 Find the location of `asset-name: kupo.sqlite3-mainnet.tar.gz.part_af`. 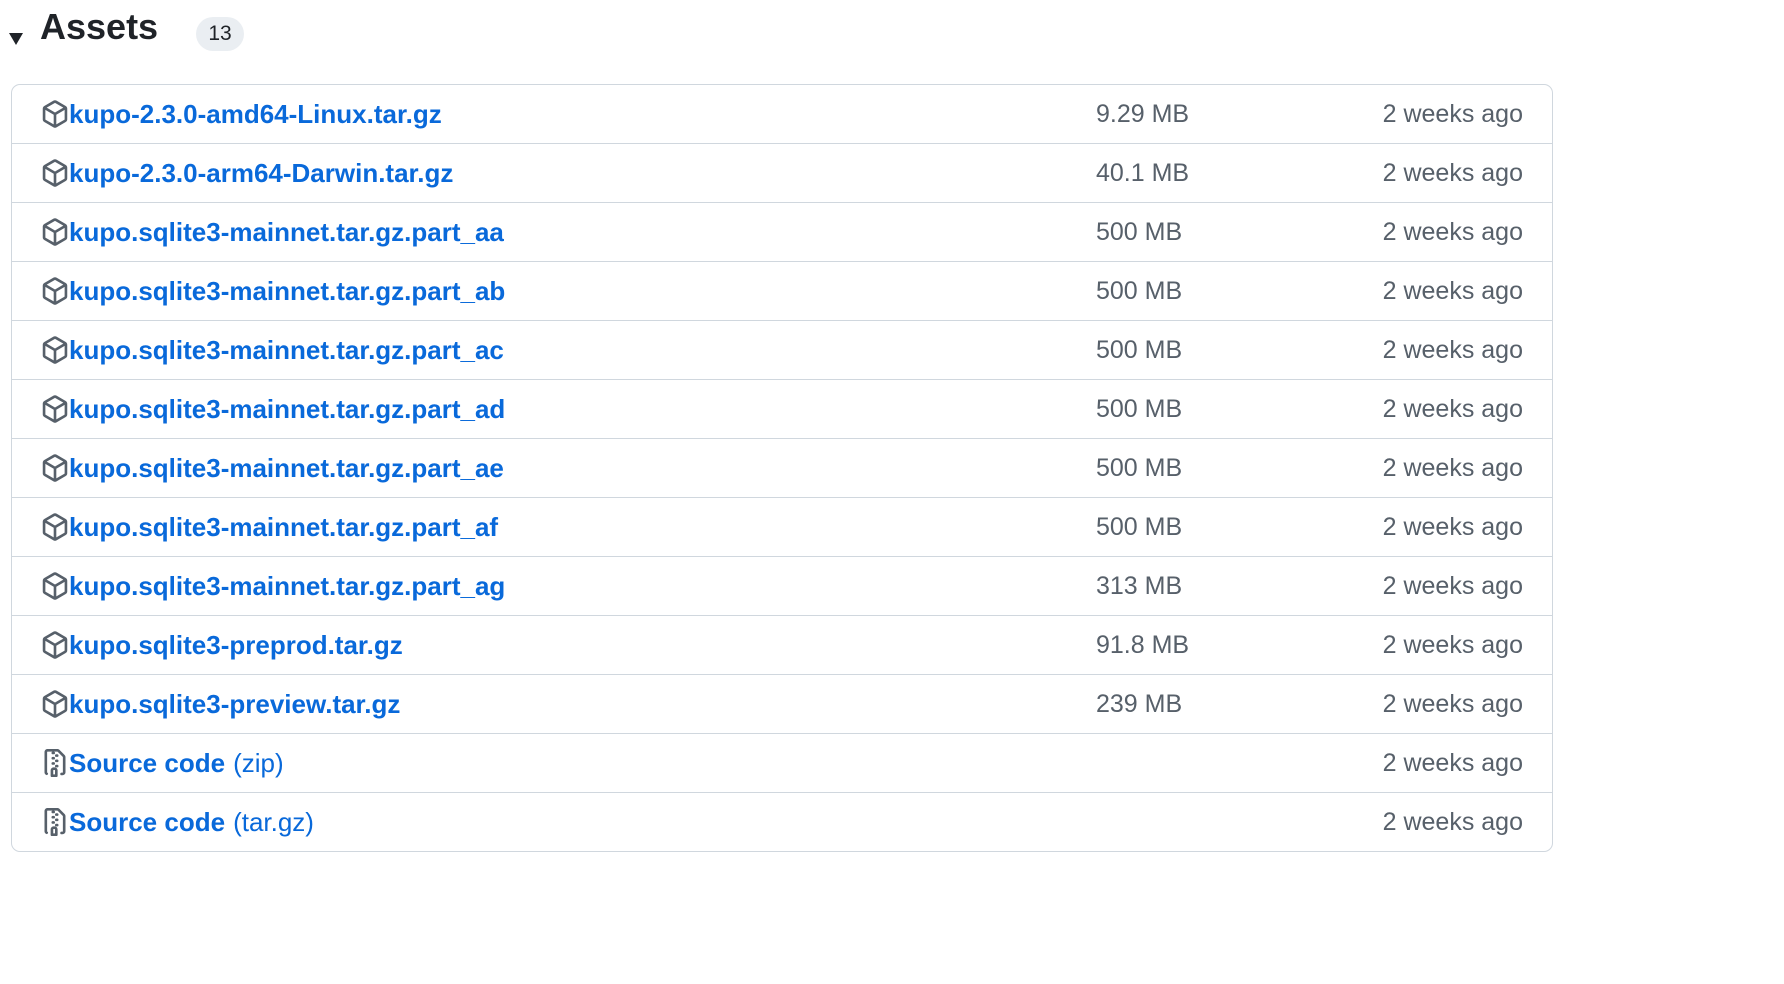

asset-name: kupo.sqlite3-mainnet.tar.gz.part_af is located at coordinates (284, 527).